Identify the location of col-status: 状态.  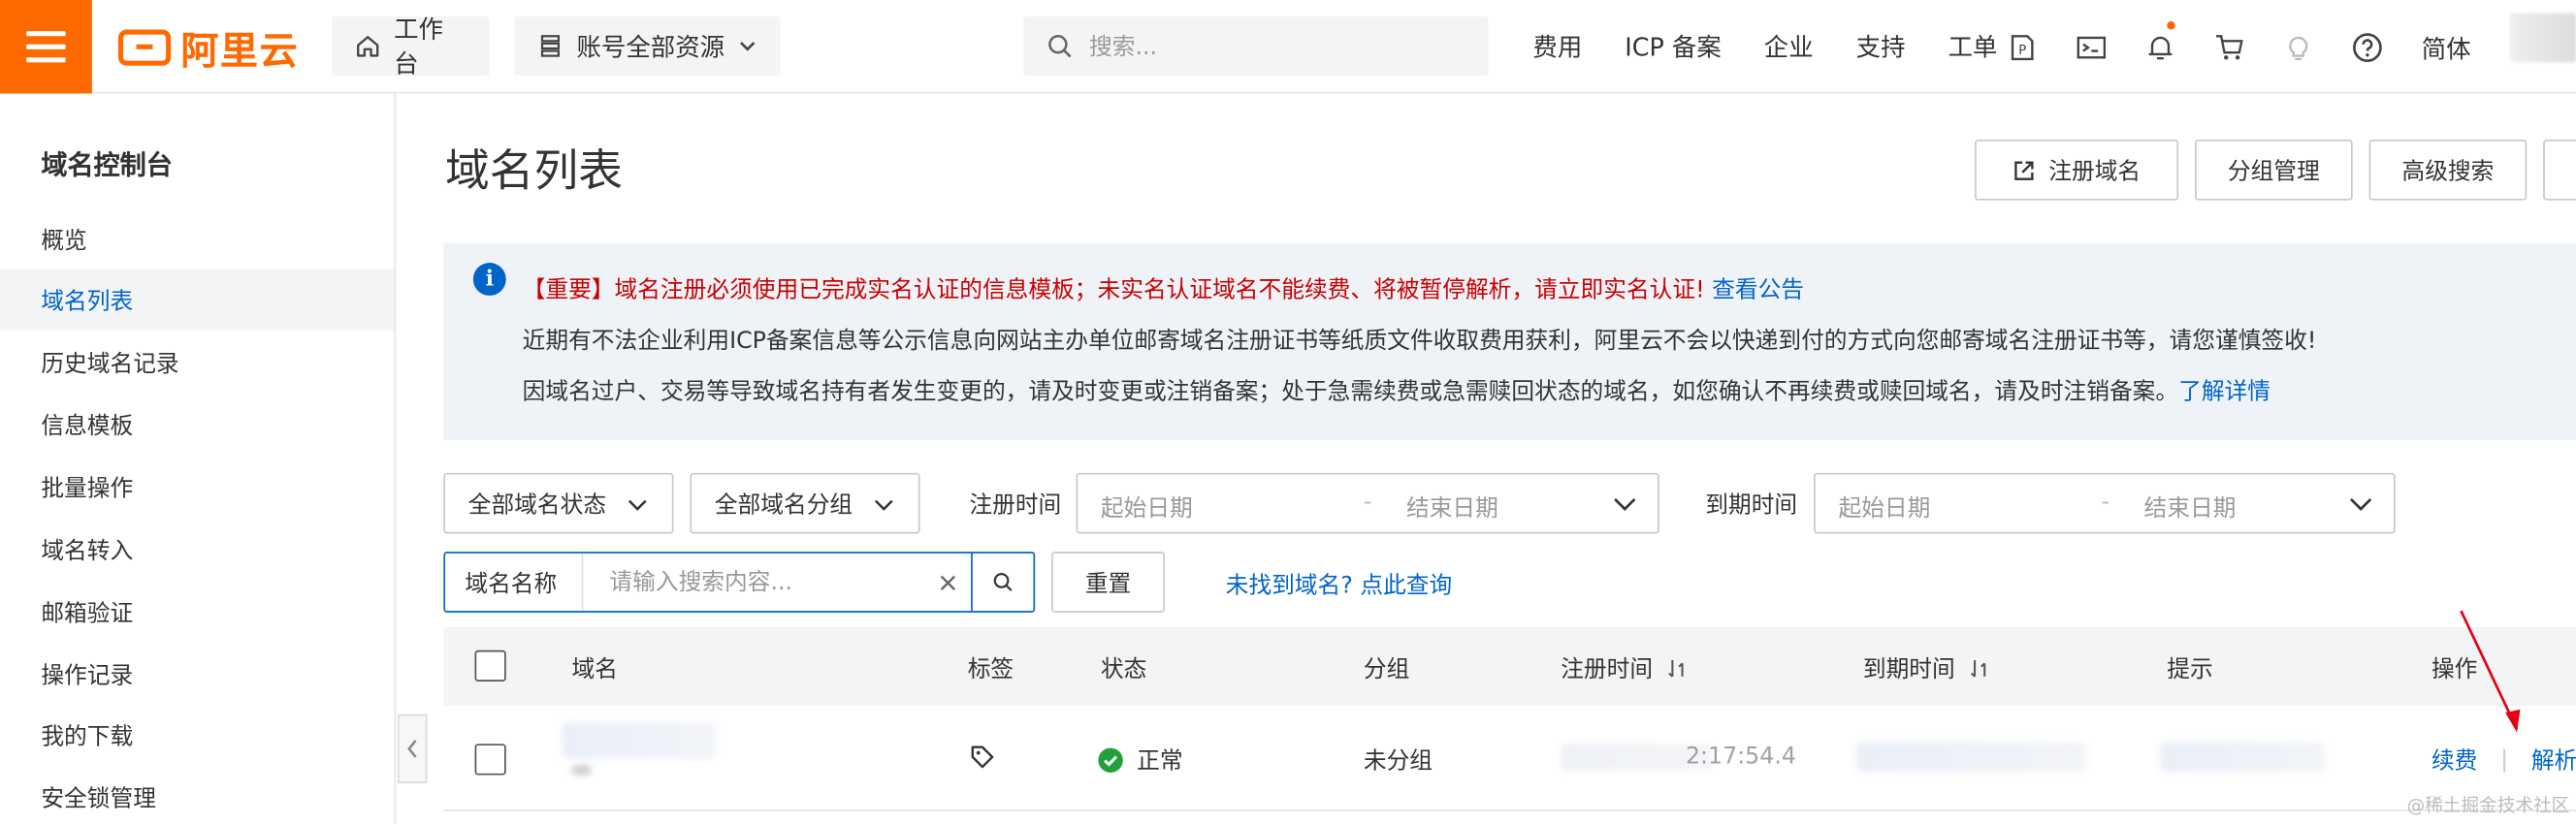
(1123, 670).